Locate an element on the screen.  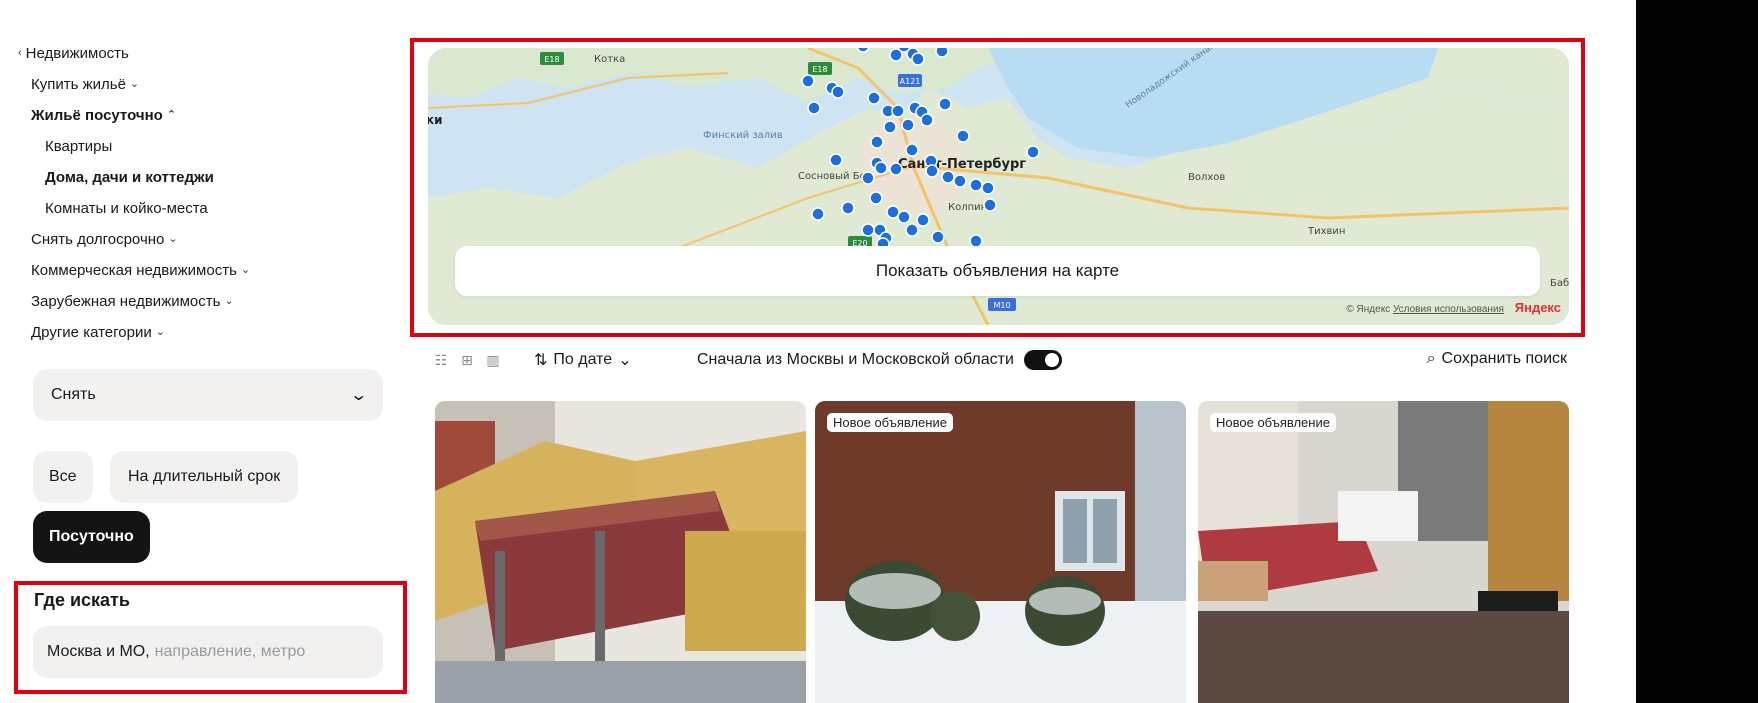
save-search-button: ⌕ Сохранить поиск is located at coordinates (1497, 359).